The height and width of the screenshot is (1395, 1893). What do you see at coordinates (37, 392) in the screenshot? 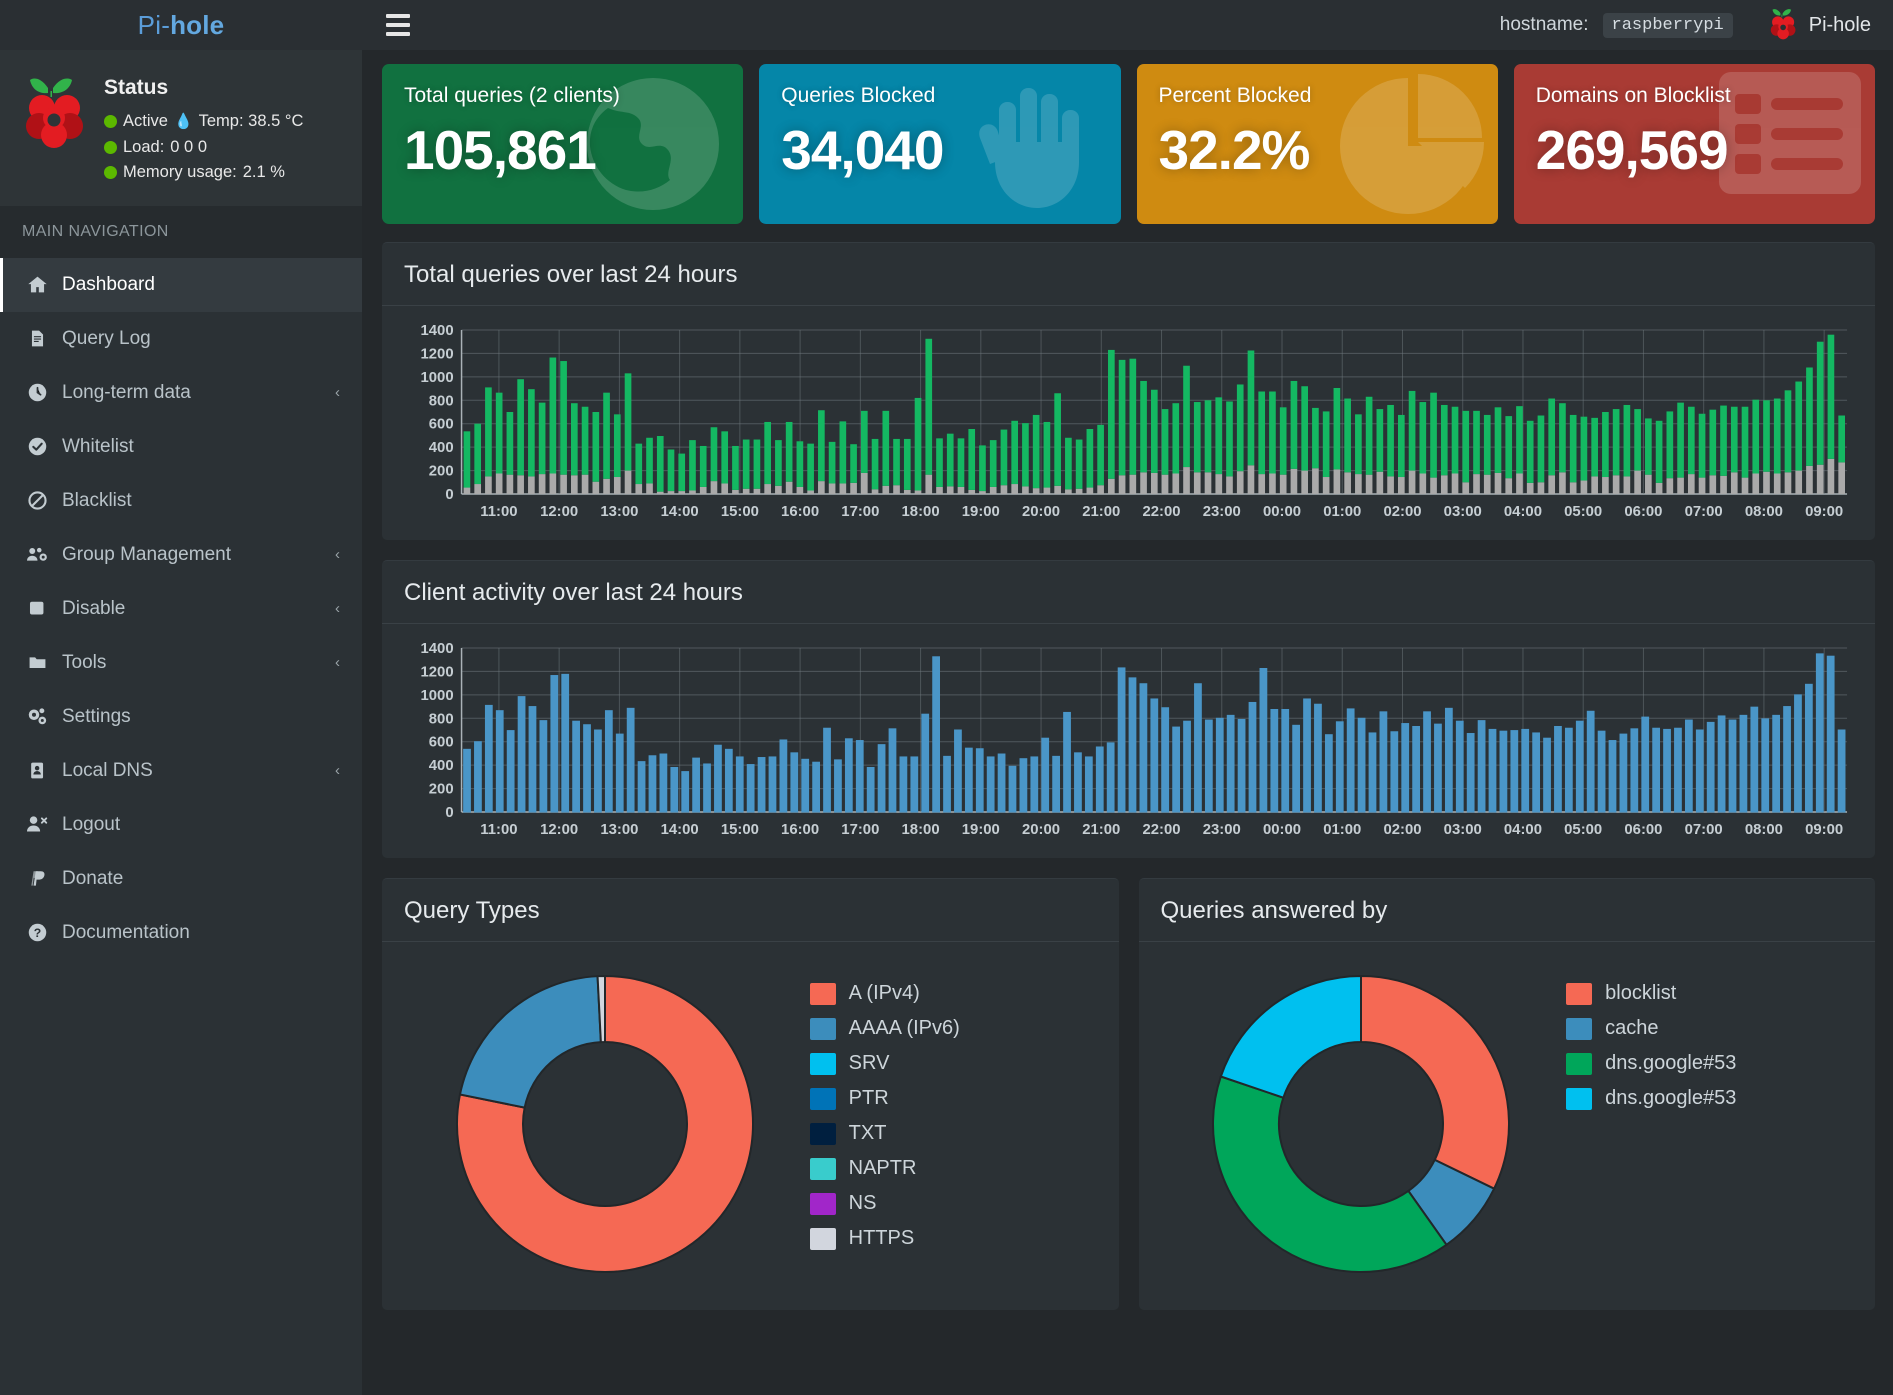
I see `clock-icon` at bounding box center [37, 392].